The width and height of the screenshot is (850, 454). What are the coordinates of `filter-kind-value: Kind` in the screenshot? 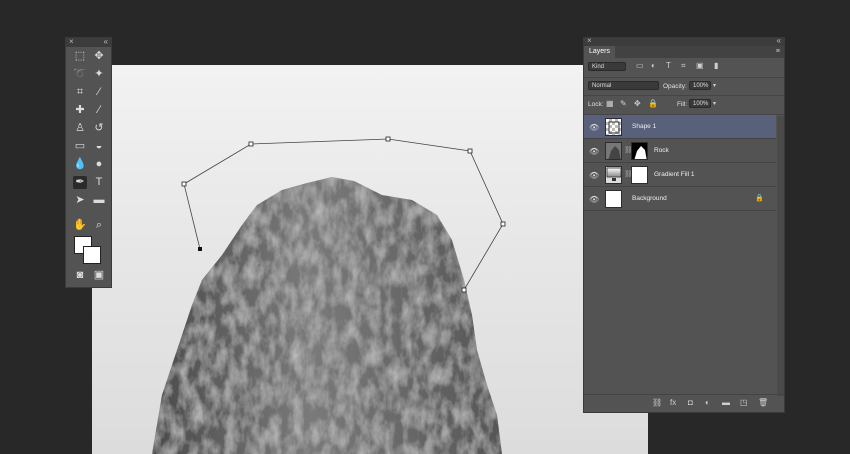 It's located at (598, 67).